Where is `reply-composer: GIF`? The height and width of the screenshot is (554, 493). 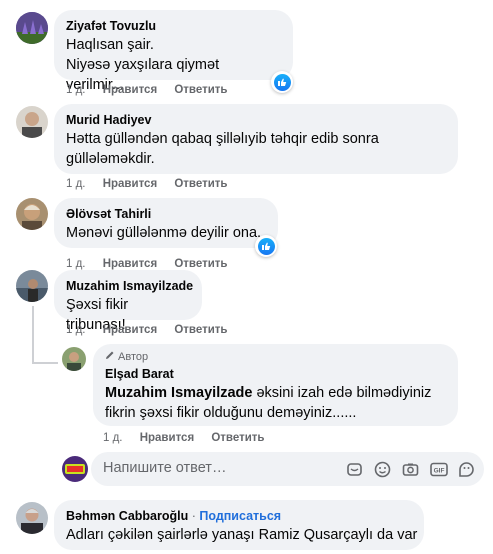
reply-composer: GIF is located at coordinates (287, 469).